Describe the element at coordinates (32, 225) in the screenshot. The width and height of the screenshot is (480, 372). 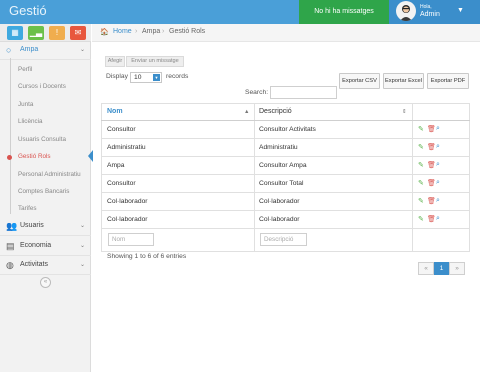
I see `sidebar-menu-label: Usuaris` at that location.